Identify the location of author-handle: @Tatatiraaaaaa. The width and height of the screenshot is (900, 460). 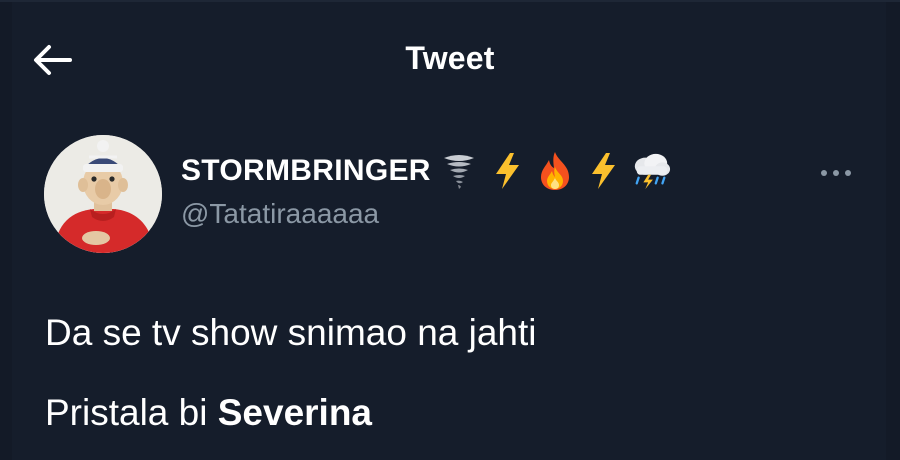
(280, 214).